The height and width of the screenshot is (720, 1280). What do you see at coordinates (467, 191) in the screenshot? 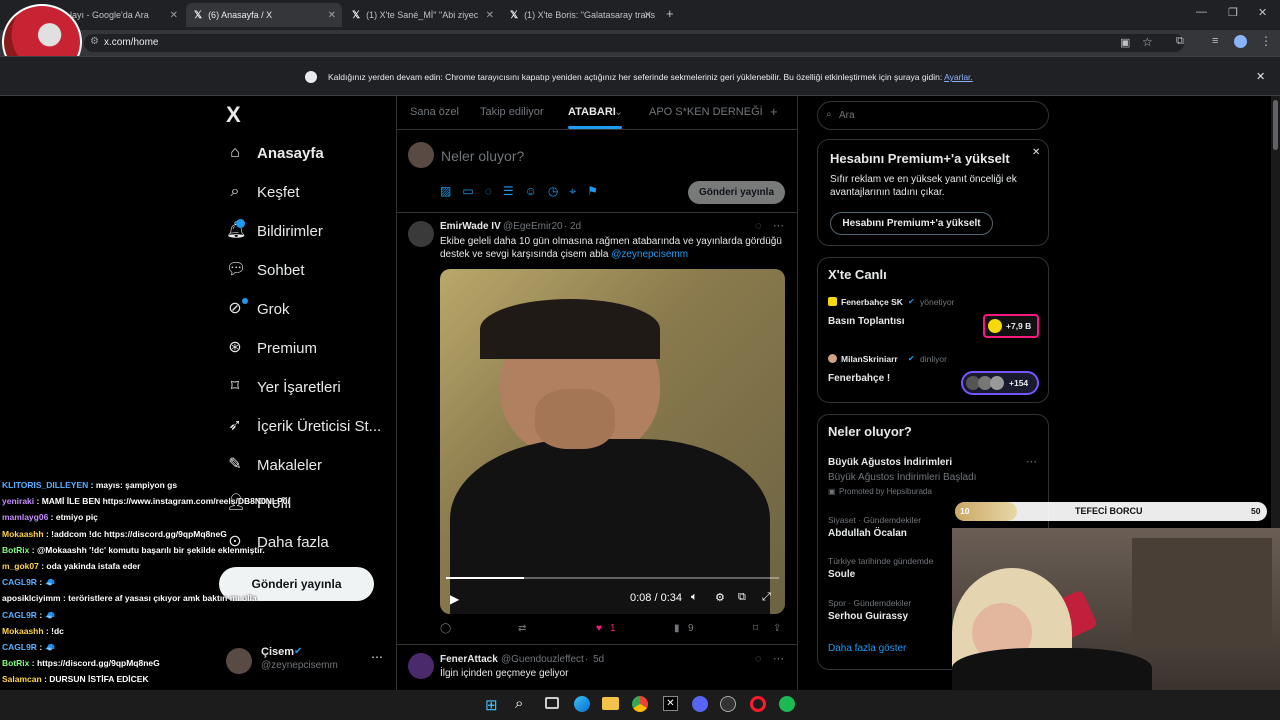
I see `gif-icon: ▭` at bounding box center [467, 191].